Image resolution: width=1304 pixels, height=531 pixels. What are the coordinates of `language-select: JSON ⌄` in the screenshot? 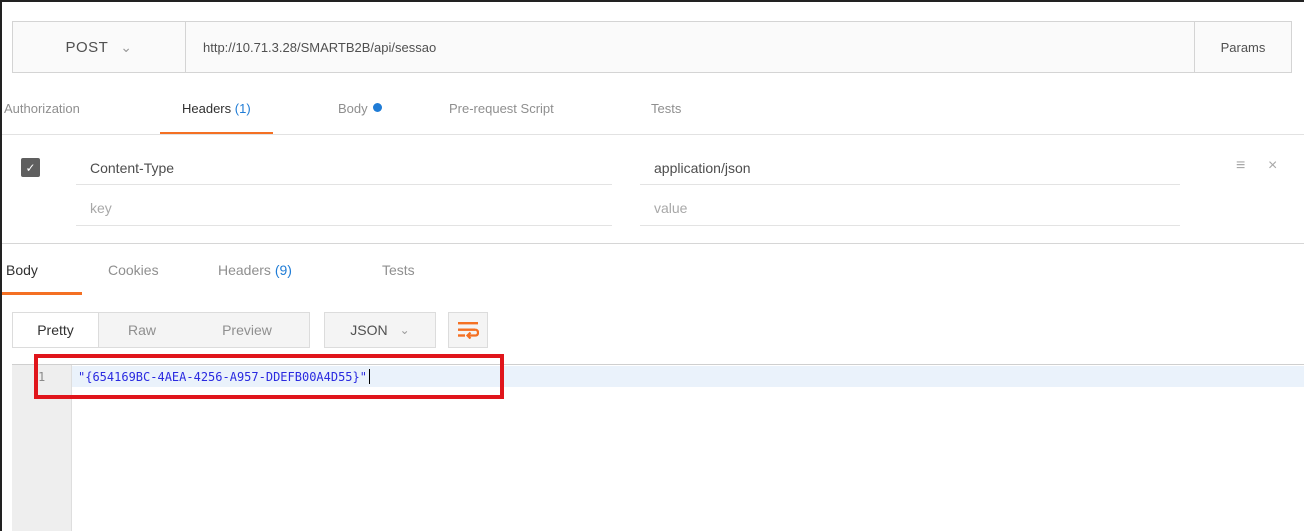 It's located at (380, 330).